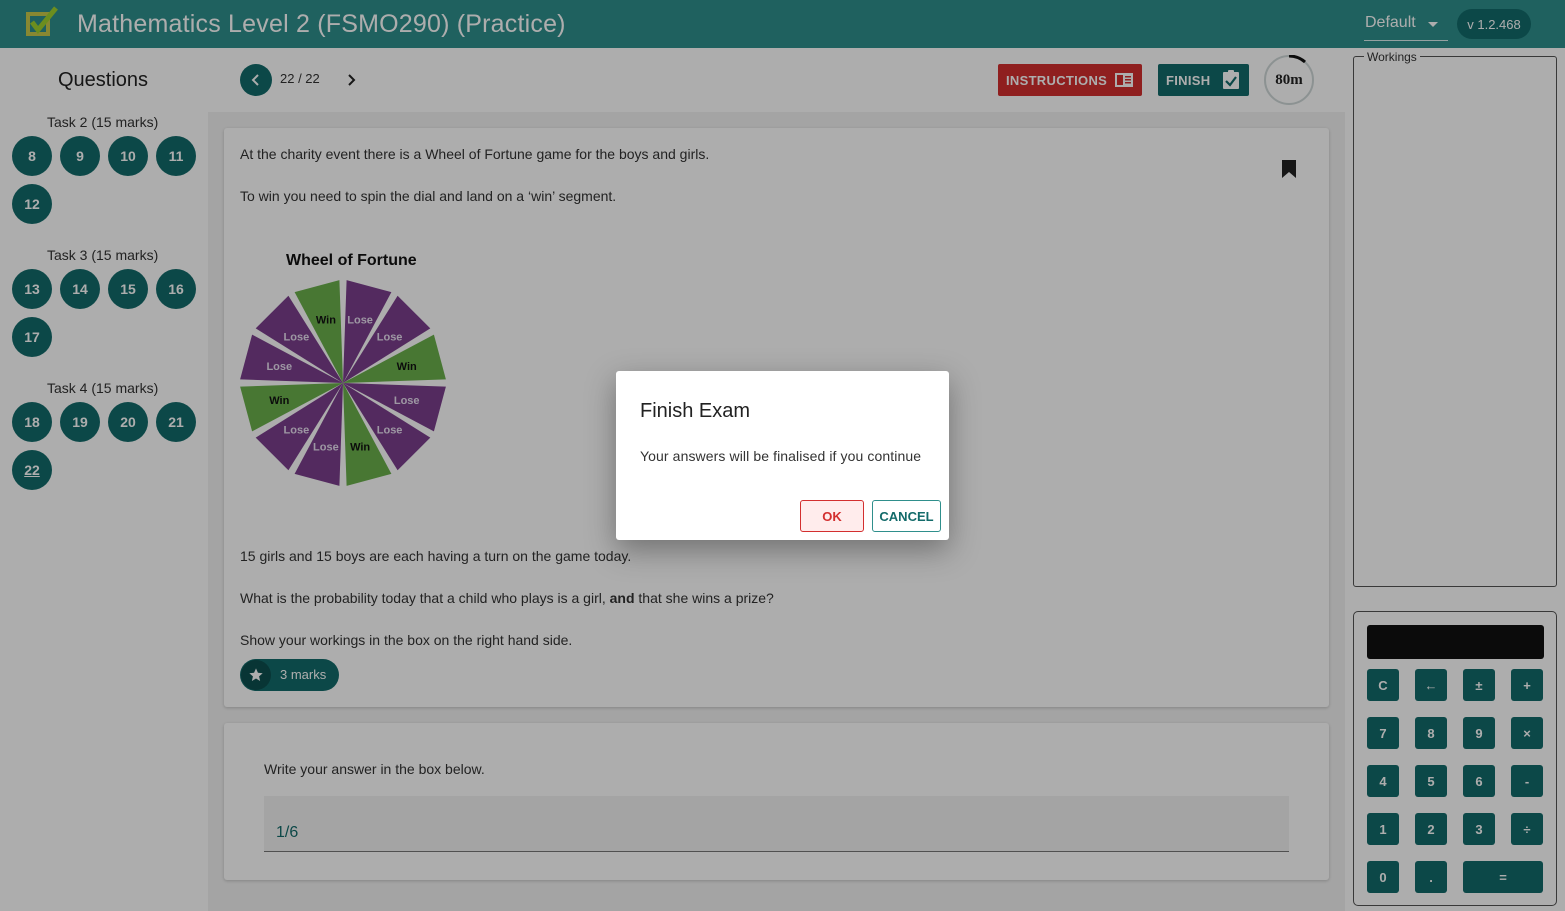  I want to click on dialog-title: Finish Exam, so click(695, 411).